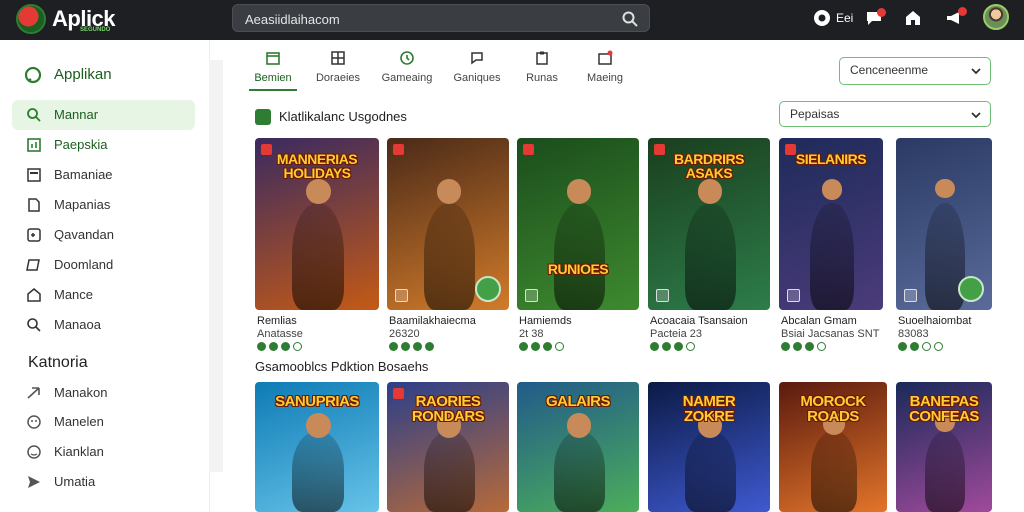 Image resolution: width=1024 pixels, height=512 pixels. Describe the element at coordinates (103, 175) in the screenshot. I see `sidebar-item-bamaniae: Bamaniae` at that location.